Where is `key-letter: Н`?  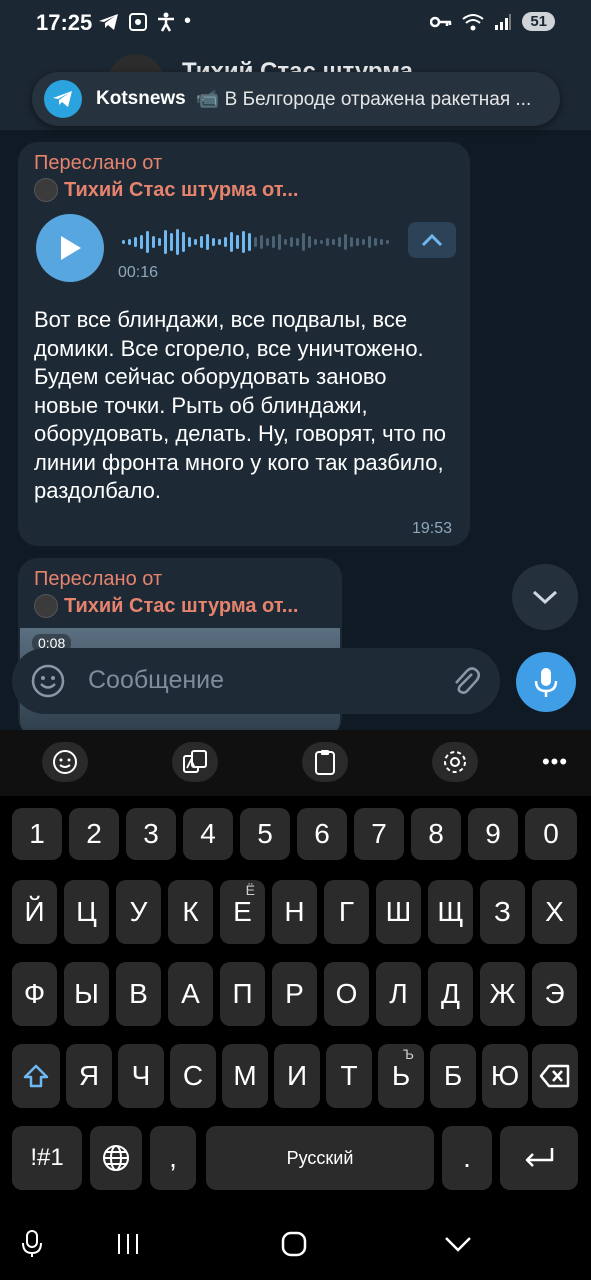
key-letter: Н is located at coordinates (294, 912).